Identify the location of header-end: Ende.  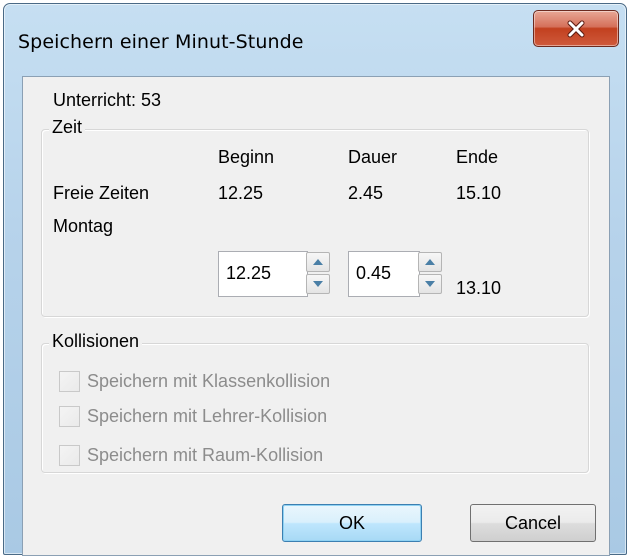
(477, 157).